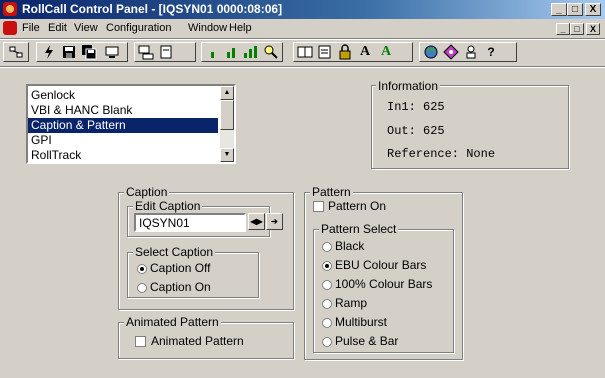  I want to click on bar-level-low-icon, so click(213, 52).